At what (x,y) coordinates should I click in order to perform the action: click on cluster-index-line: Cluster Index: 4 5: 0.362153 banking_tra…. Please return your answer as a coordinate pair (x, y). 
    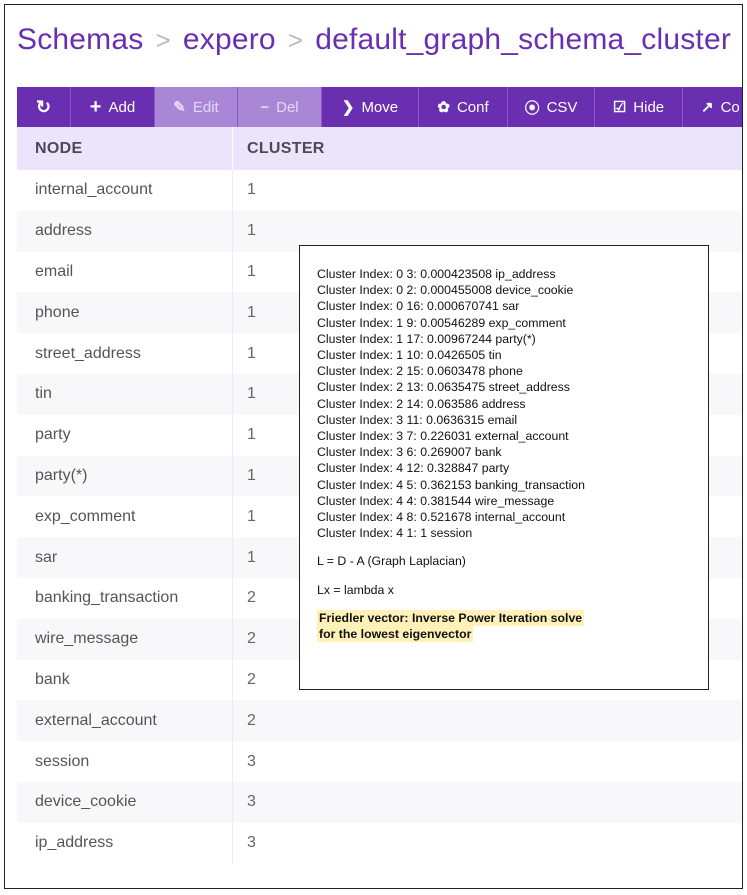
    Looking at the image, I should click on (451, 484).